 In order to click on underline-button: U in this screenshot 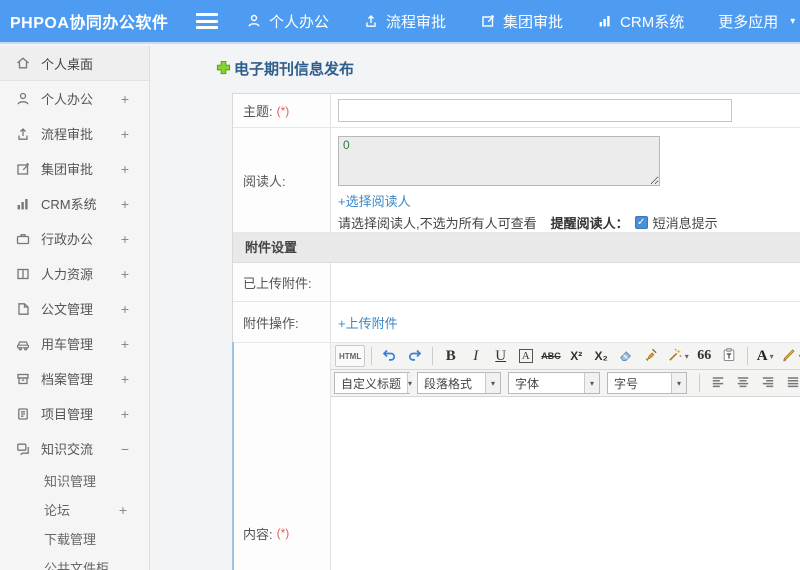, I will do `click(500, 356)`.